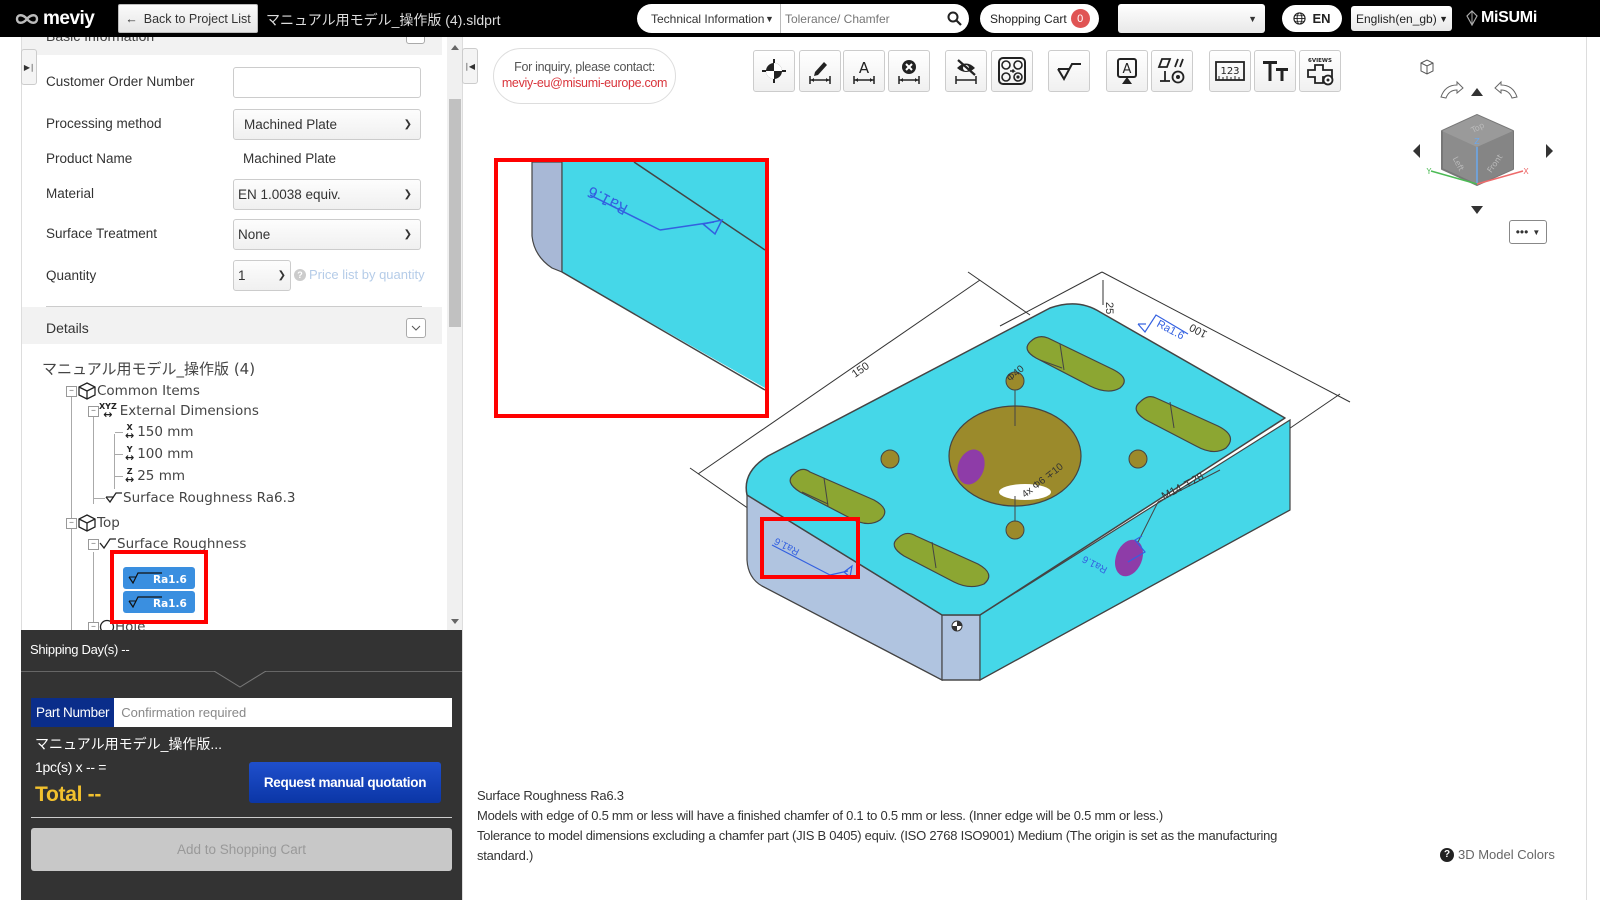  I want to click on pencil-dimension-icon, so click(820, 73).